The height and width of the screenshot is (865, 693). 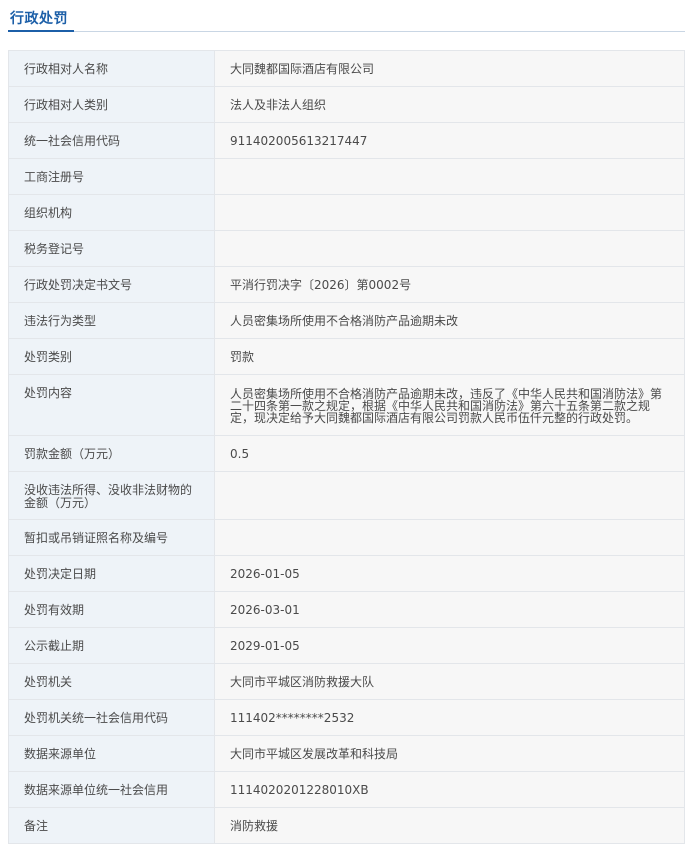 I want to click on table-row-license-suspension: 暂扣或吊销证照名称及编号, so click(x=346, y=537).